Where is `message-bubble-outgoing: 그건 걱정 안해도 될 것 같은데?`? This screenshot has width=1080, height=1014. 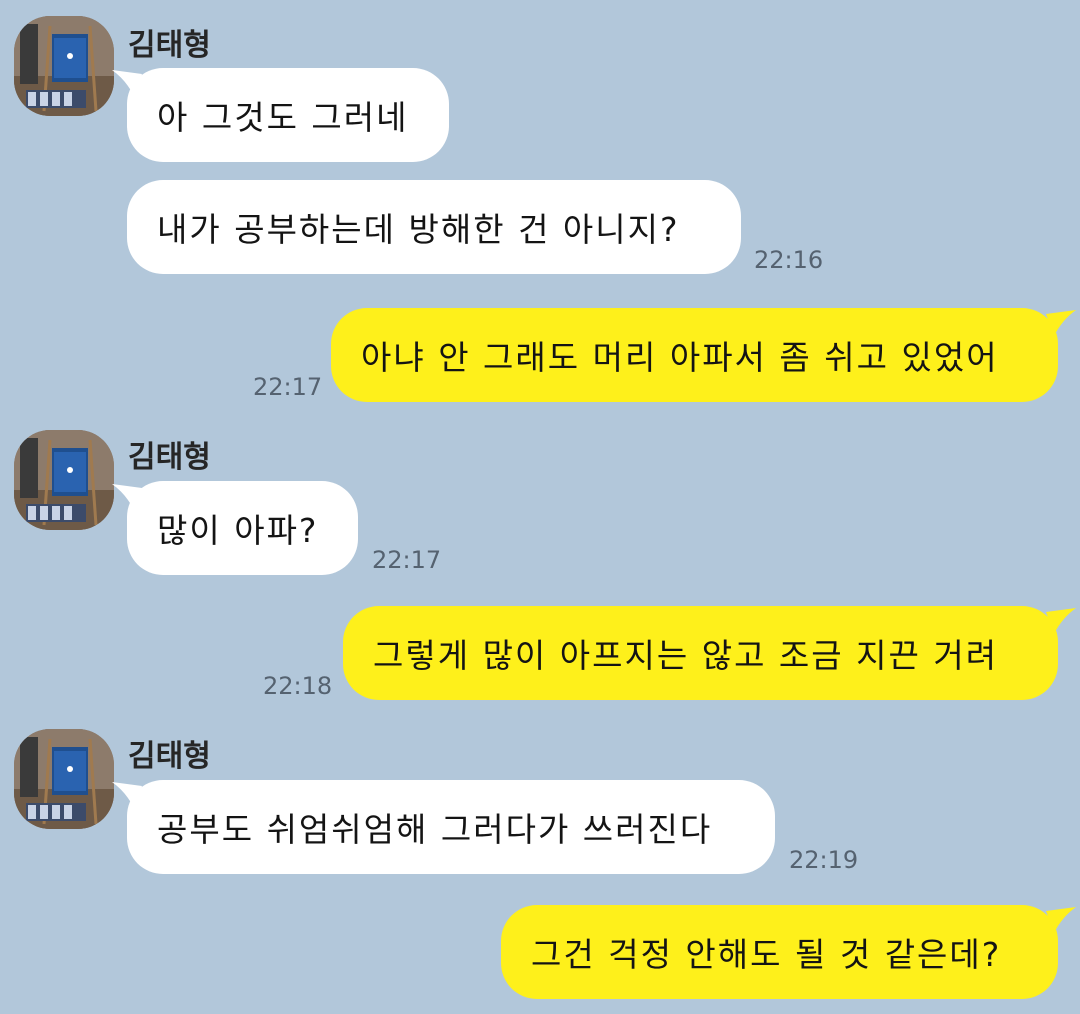
message-bubble-outgoing: 그건 걱정 안해도 될 것 같은데? is located at coordinates (779, 952).